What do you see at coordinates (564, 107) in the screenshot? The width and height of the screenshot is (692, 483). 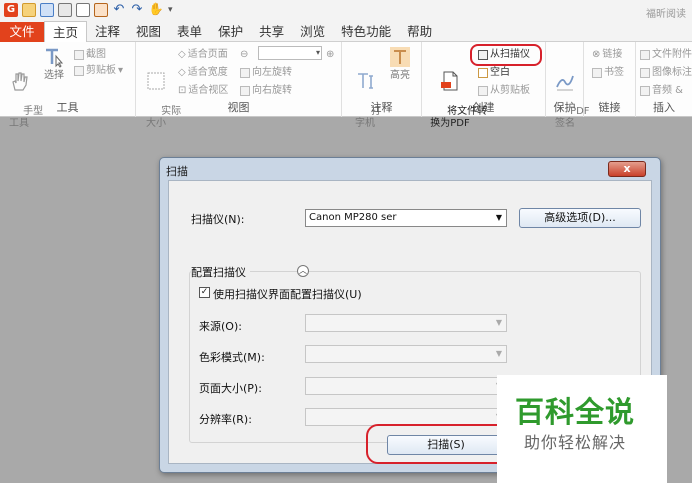 I see `ribbon-group-label: 保护` at bounding box center [564, 107].